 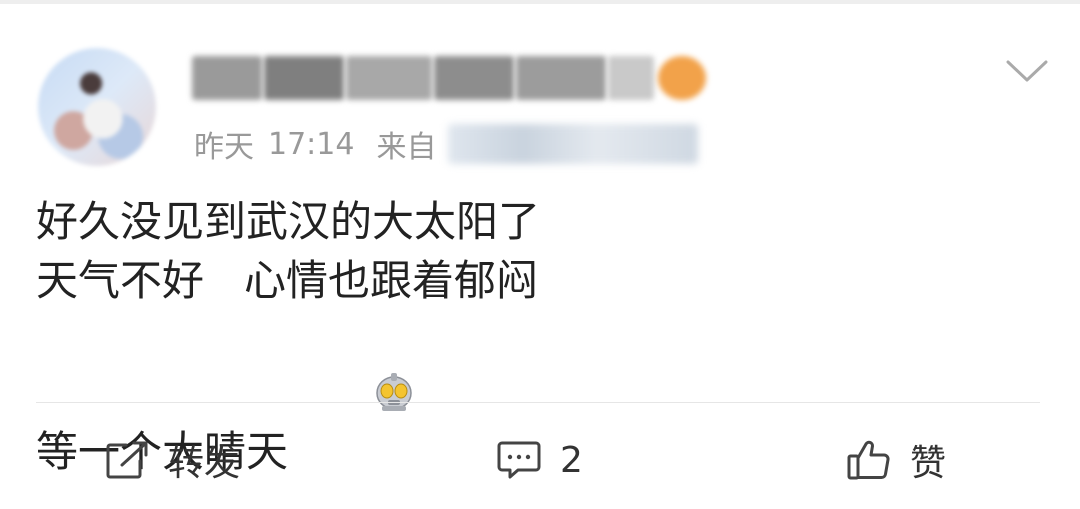 I want to click on post-source-obscured, so click(x=573, y=144).